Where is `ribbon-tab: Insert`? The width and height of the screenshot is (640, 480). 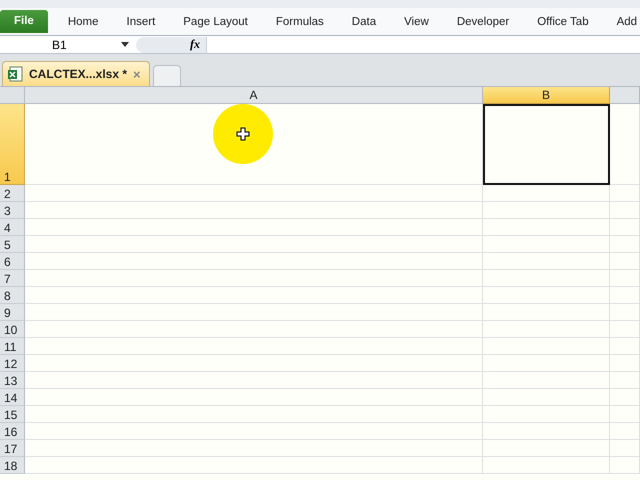 ribbon-tab: Insert is located at coordinates (141, 22).